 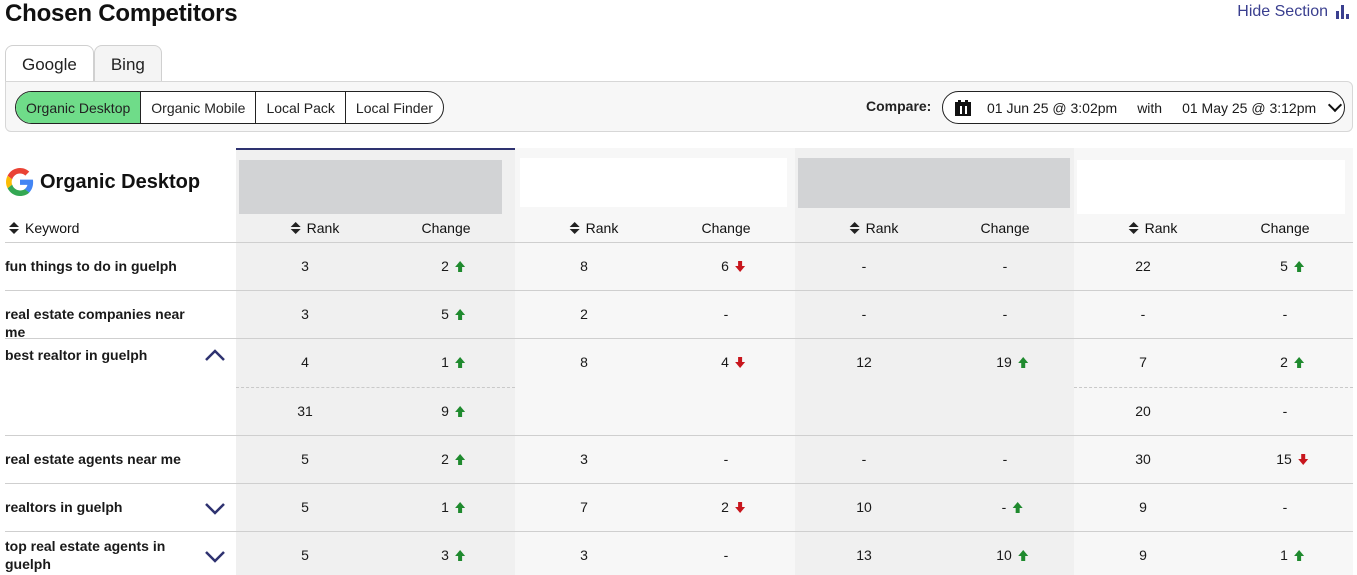 I want to click on change-value: 9, so click(x=445, y=411).